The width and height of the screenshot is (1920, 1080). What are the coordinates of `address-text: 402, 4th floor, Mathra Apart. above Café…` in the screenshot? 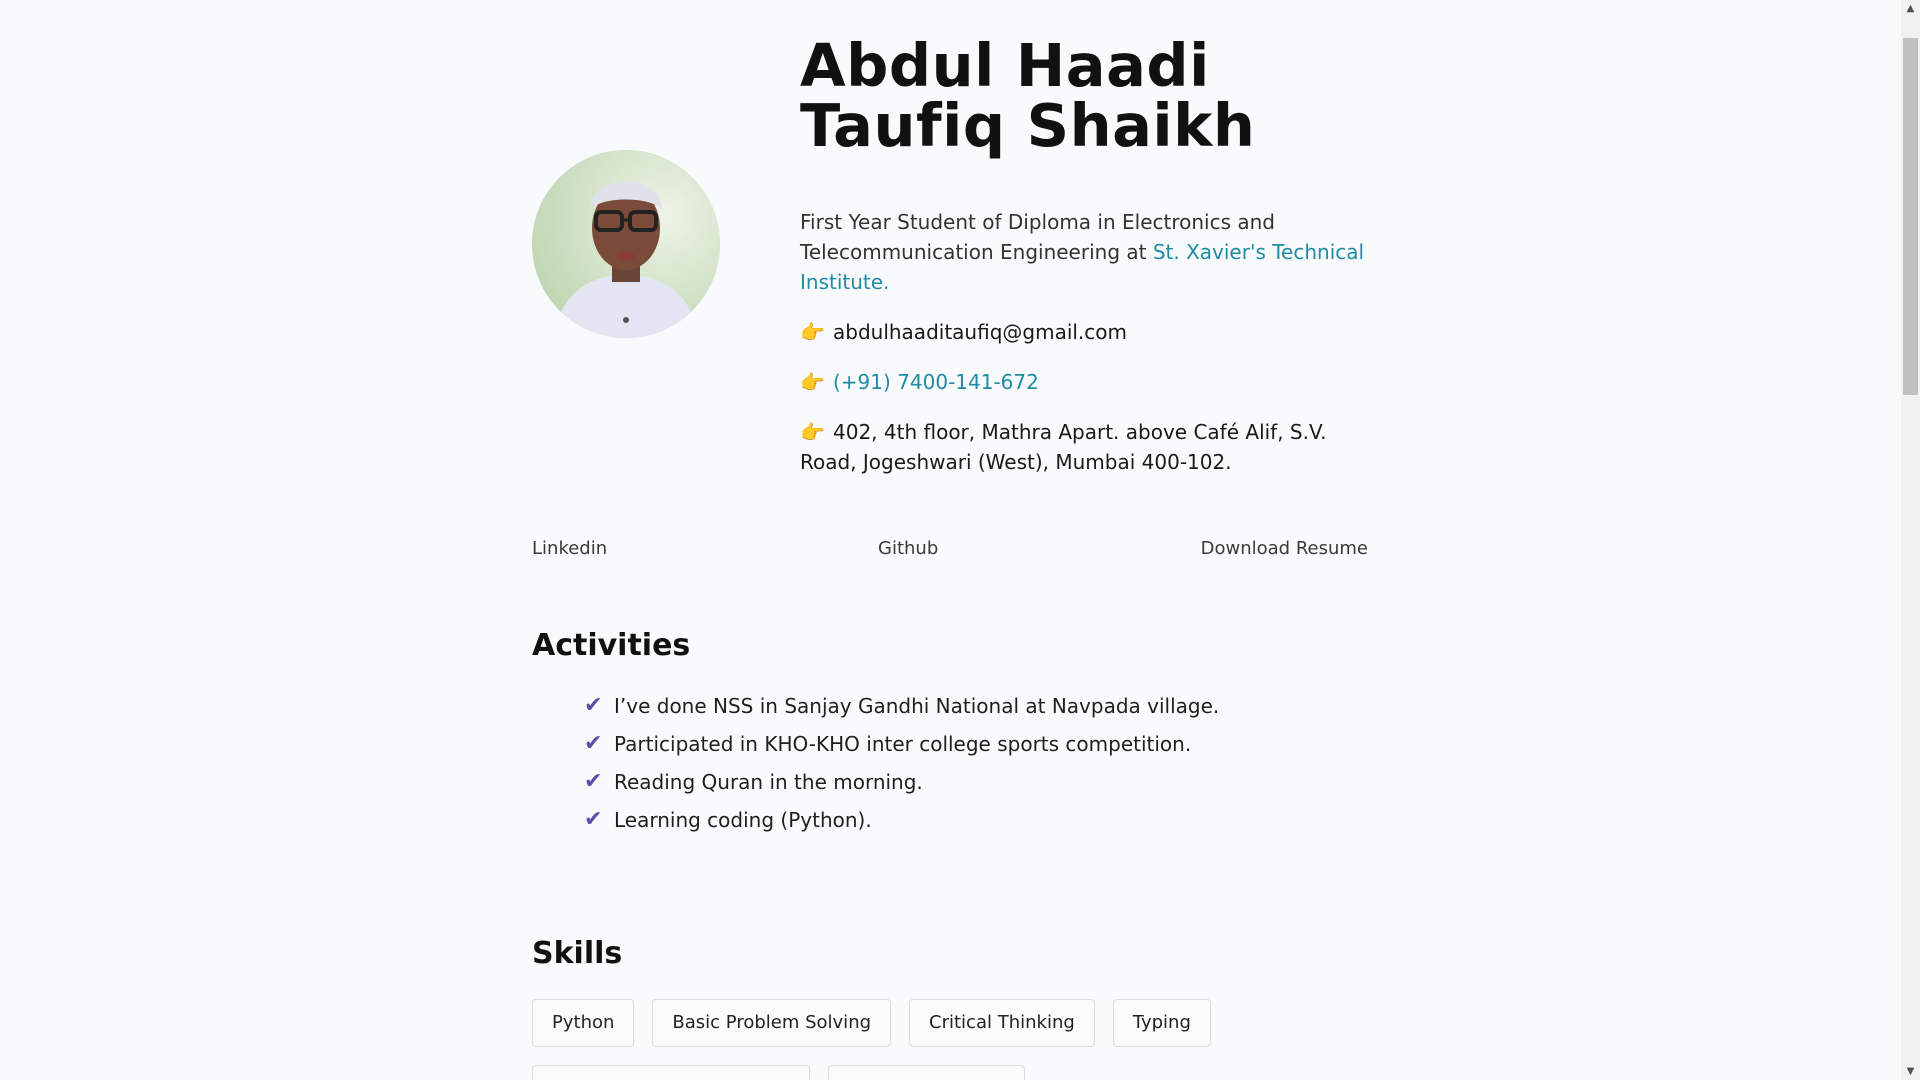 It's located at (1063, 447).